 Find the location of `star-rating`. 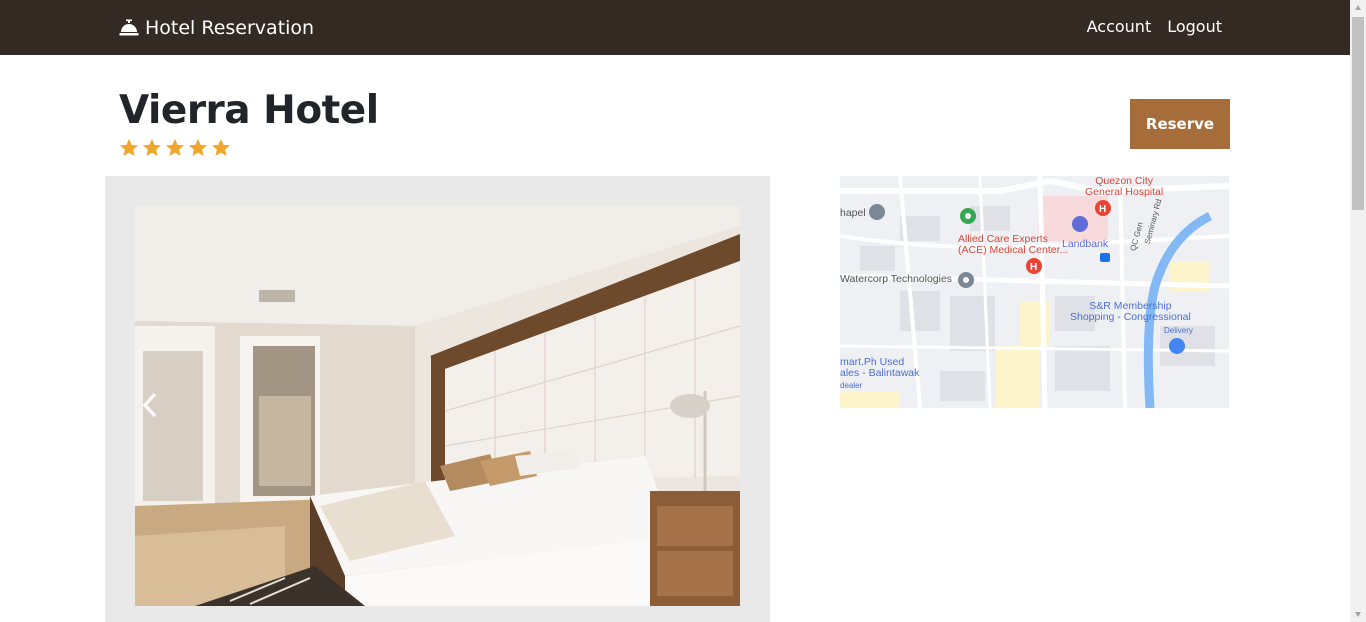

star-rating is located at coordinates (175, 148).